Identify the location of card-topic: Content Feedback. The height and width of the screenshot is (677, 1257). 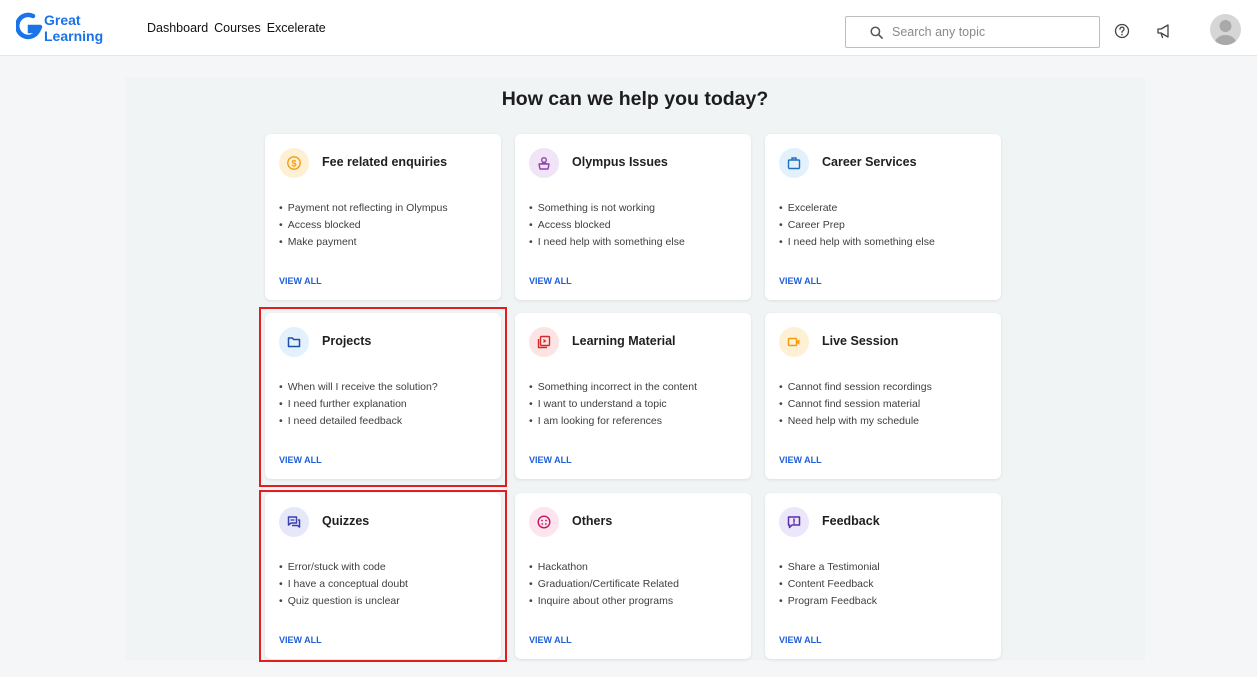
(829, 584).